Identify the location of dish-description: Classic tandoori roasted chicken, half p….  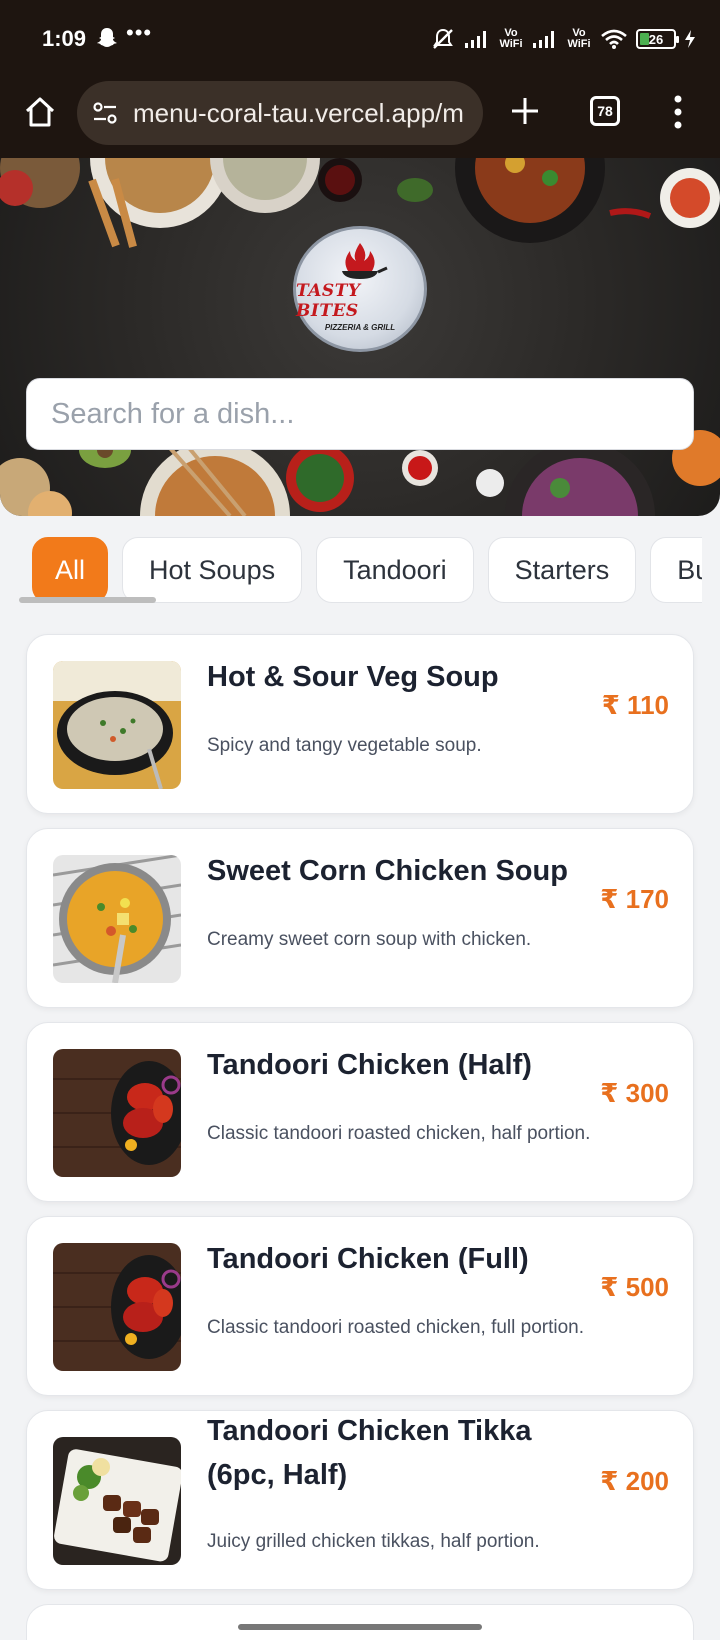
(399, 1133).